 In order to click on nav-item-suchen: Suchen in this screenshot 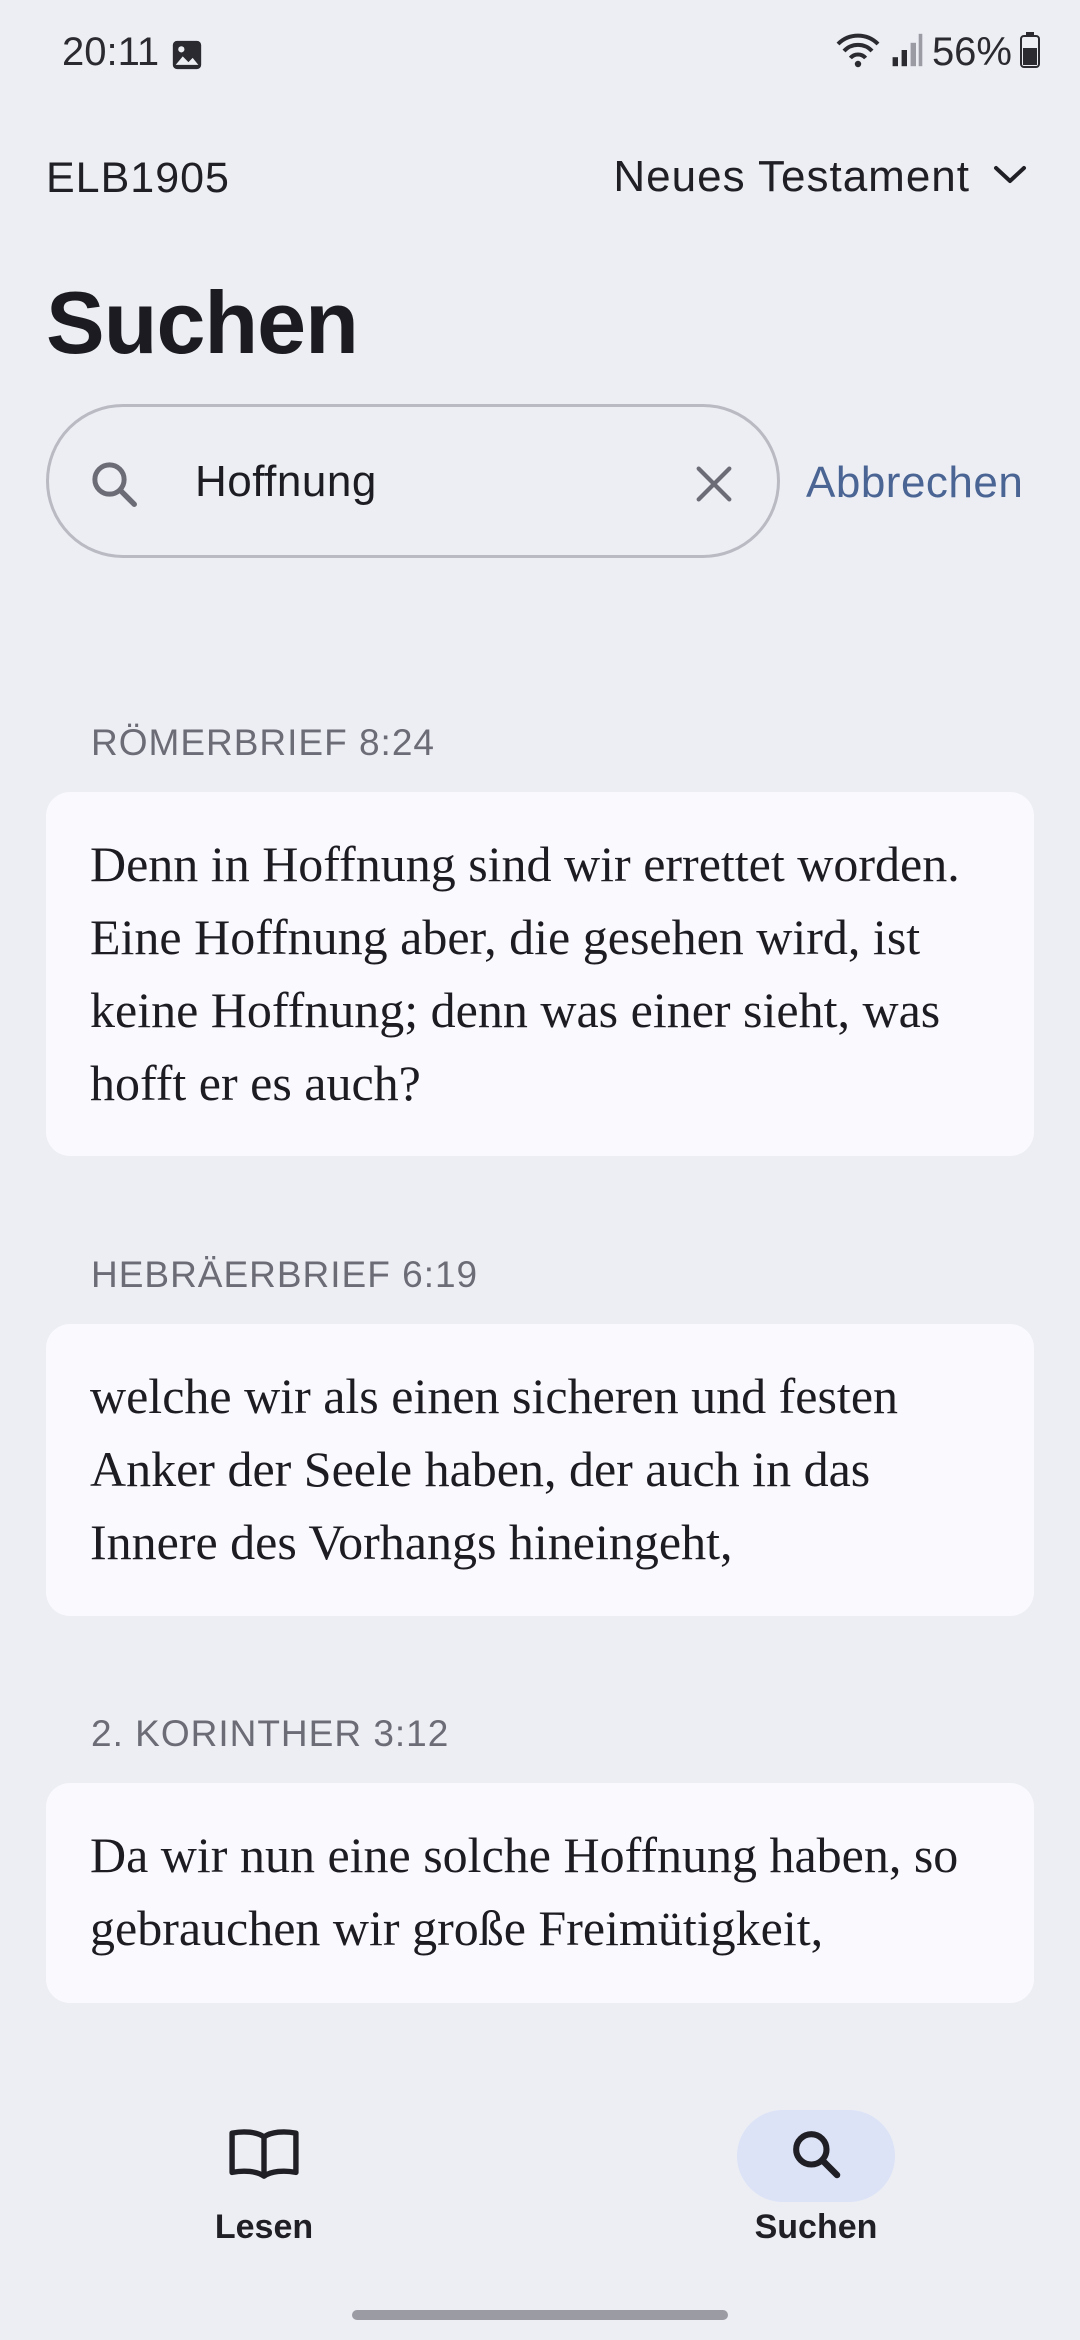, I will do `click(816, 2178)`.